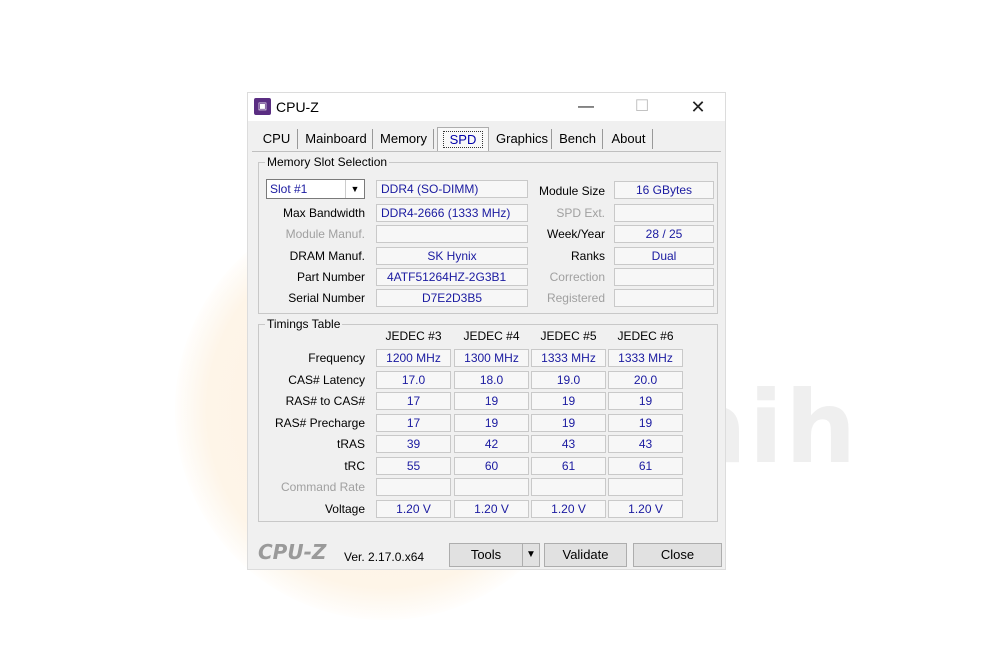 The height and width of the screenshot is (666, 1000). I want to click on spd-ext-field, so click(664, 213).